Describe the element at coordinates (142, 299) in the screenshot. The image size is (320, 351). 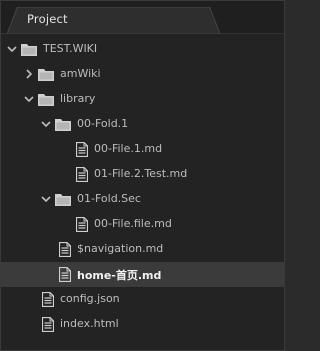
I see `tree-file-config-json: config.json` at that location.